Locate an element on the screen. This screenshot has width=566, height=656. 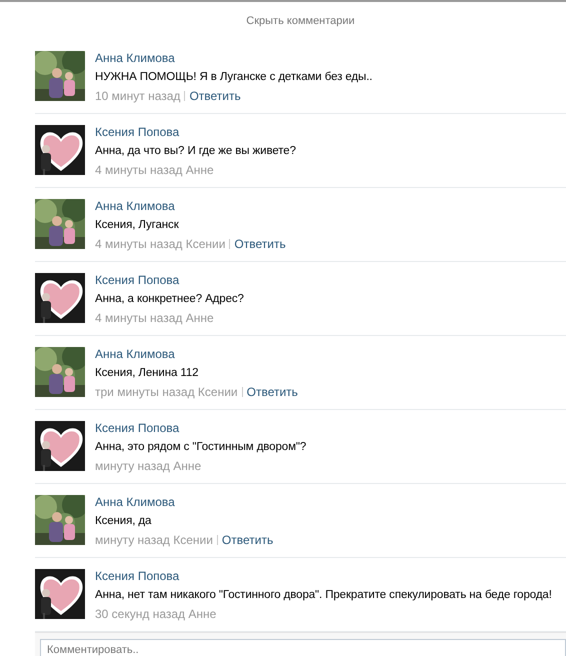
comment-text: Анна, да что вы? И где же вы живете? is located at coordinates (195, 151).